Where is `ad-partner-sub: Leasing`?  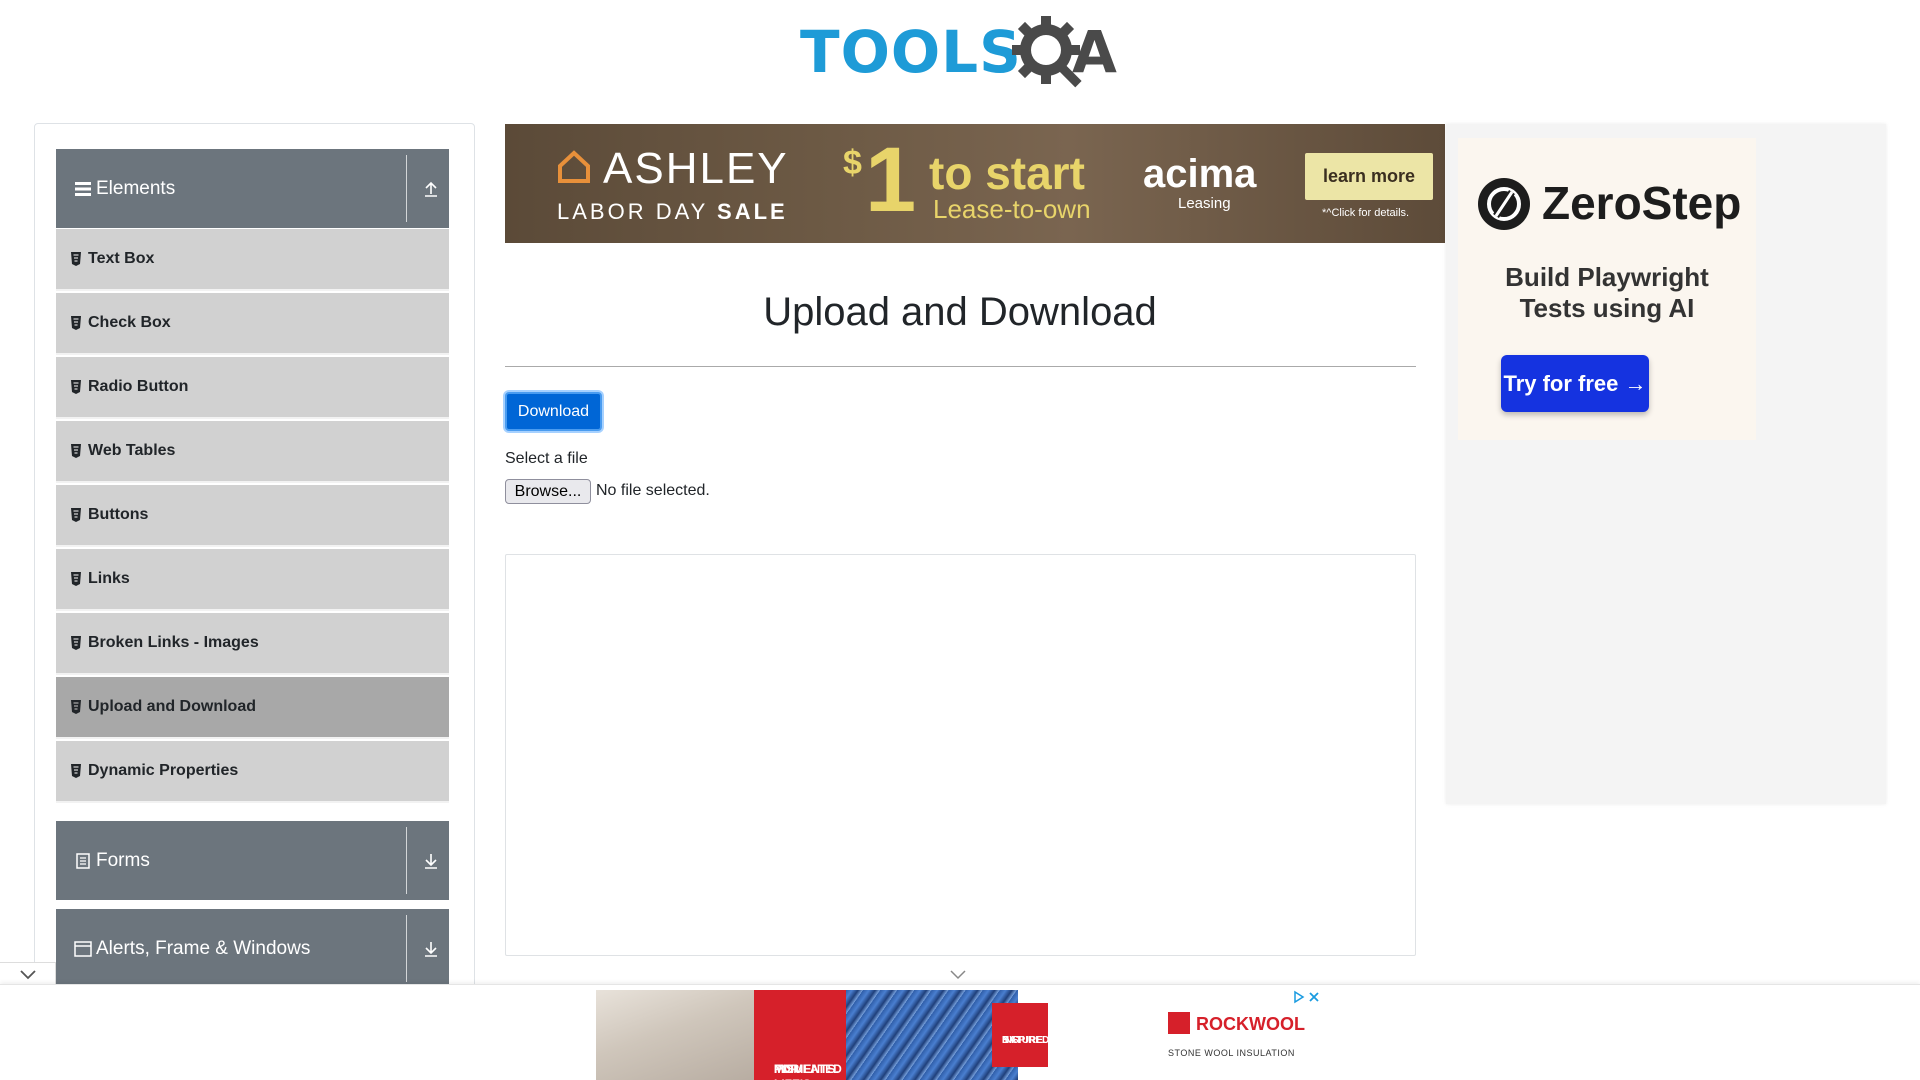
ad-partner-sub: Leasing is located at coordinates (1204, 203).